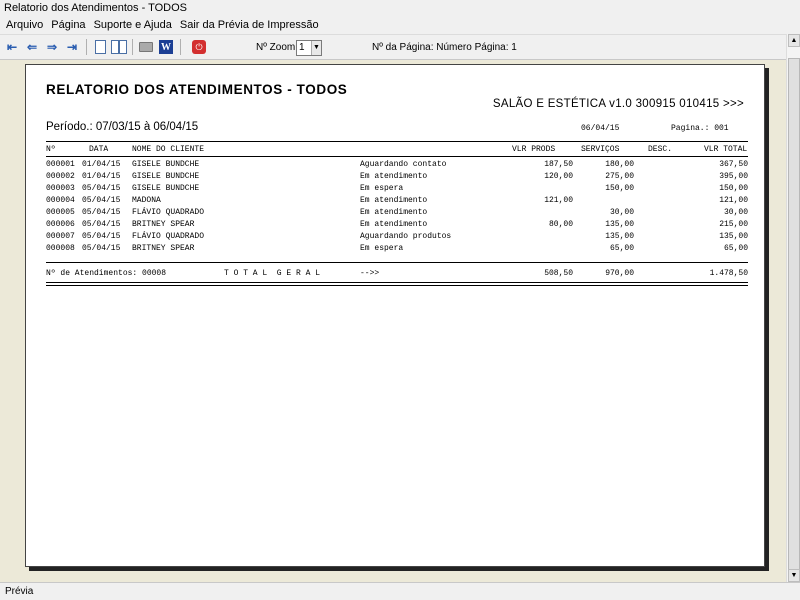 The width and height of the screenshot is (800, 600). I want to click on menu-suporte: Suporte e Ajuda, so click(133, 25).